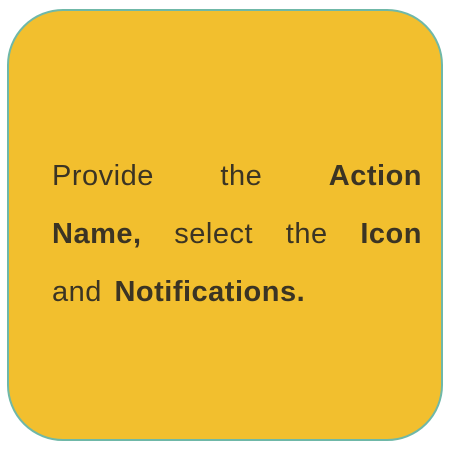  I want to click on instruction-line-1: Provide the Action, so click(237, 176).